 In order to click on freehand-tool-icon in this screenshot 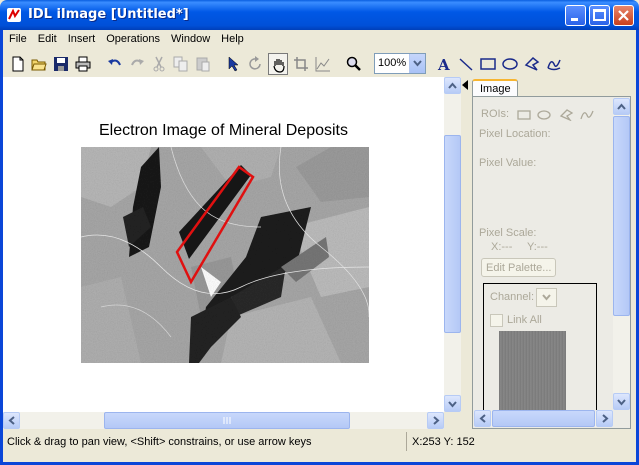, I will do `click(554, 65)`.